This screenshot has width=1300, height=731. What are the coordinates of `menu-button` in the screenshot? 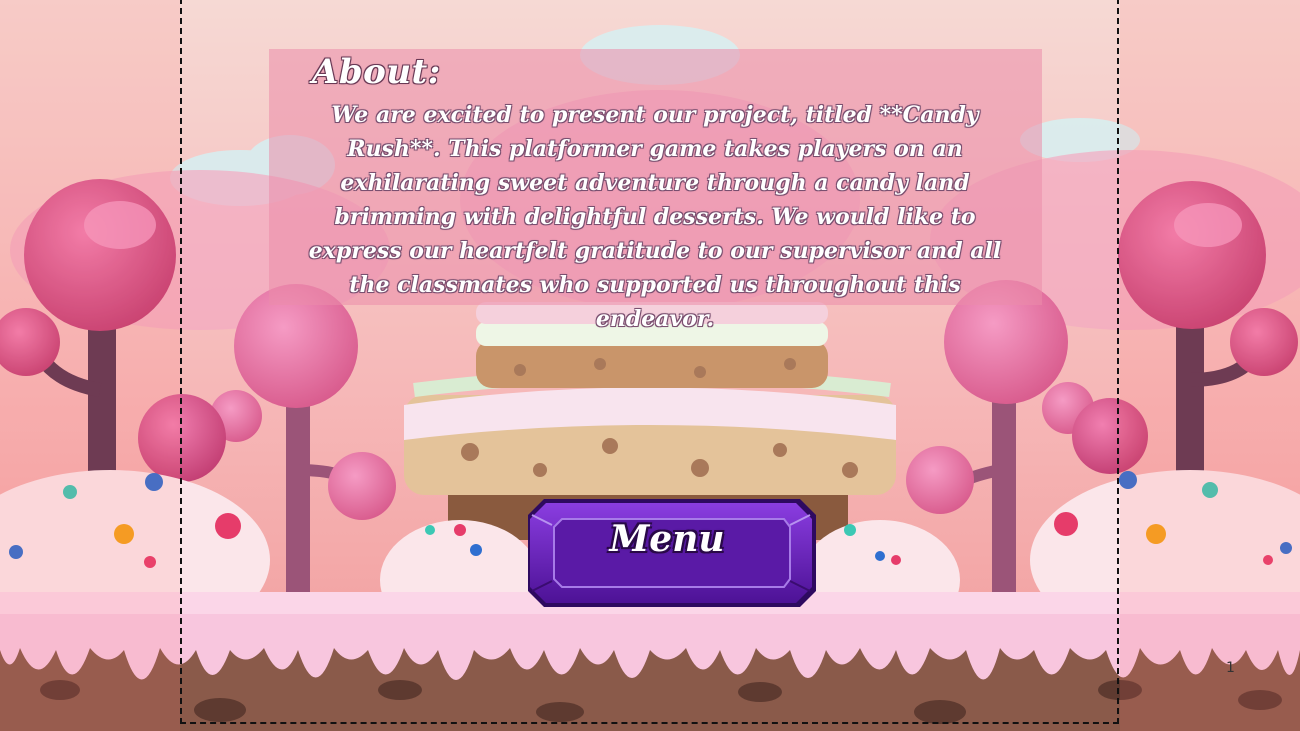 It's located at (672, 553).